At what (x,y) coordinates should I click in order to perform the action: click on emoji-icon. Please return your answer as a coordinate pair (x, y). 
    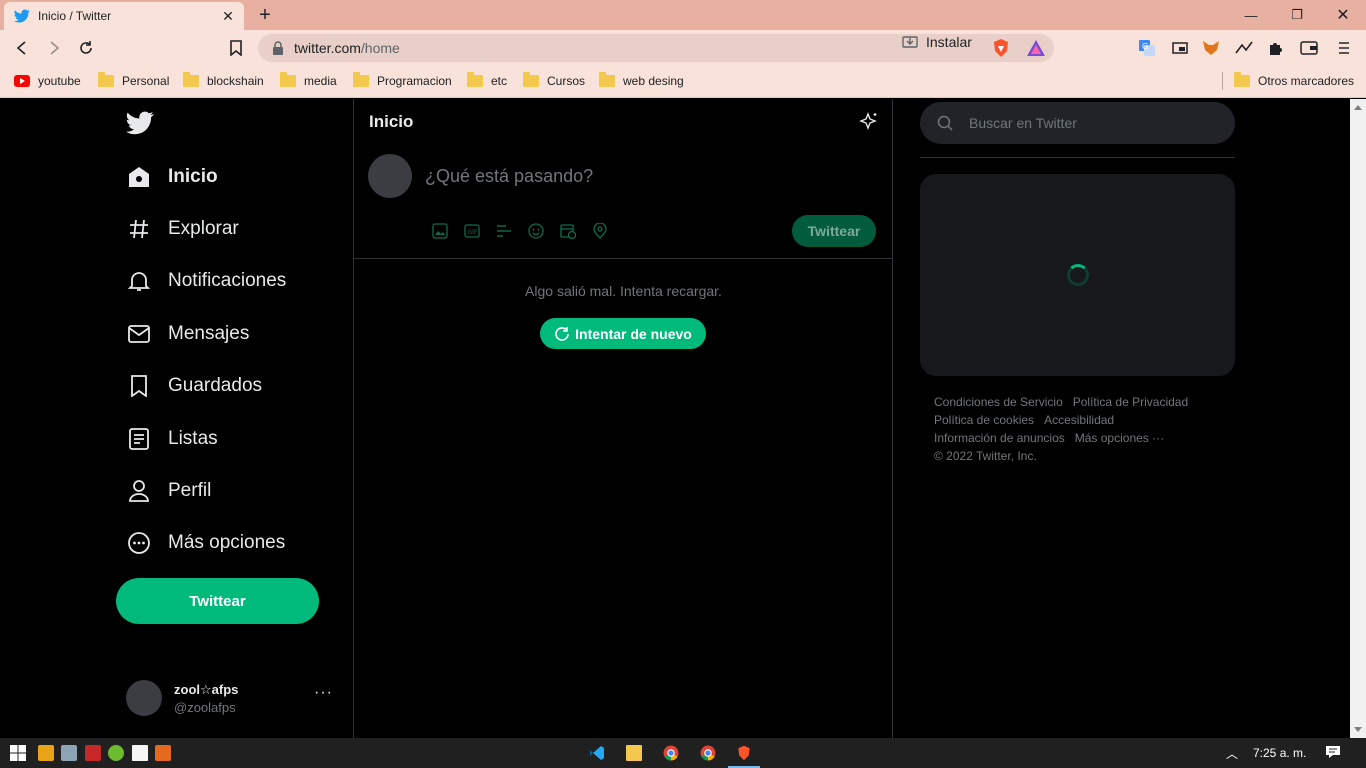
    Looking at the image, I should click on (536, 231).